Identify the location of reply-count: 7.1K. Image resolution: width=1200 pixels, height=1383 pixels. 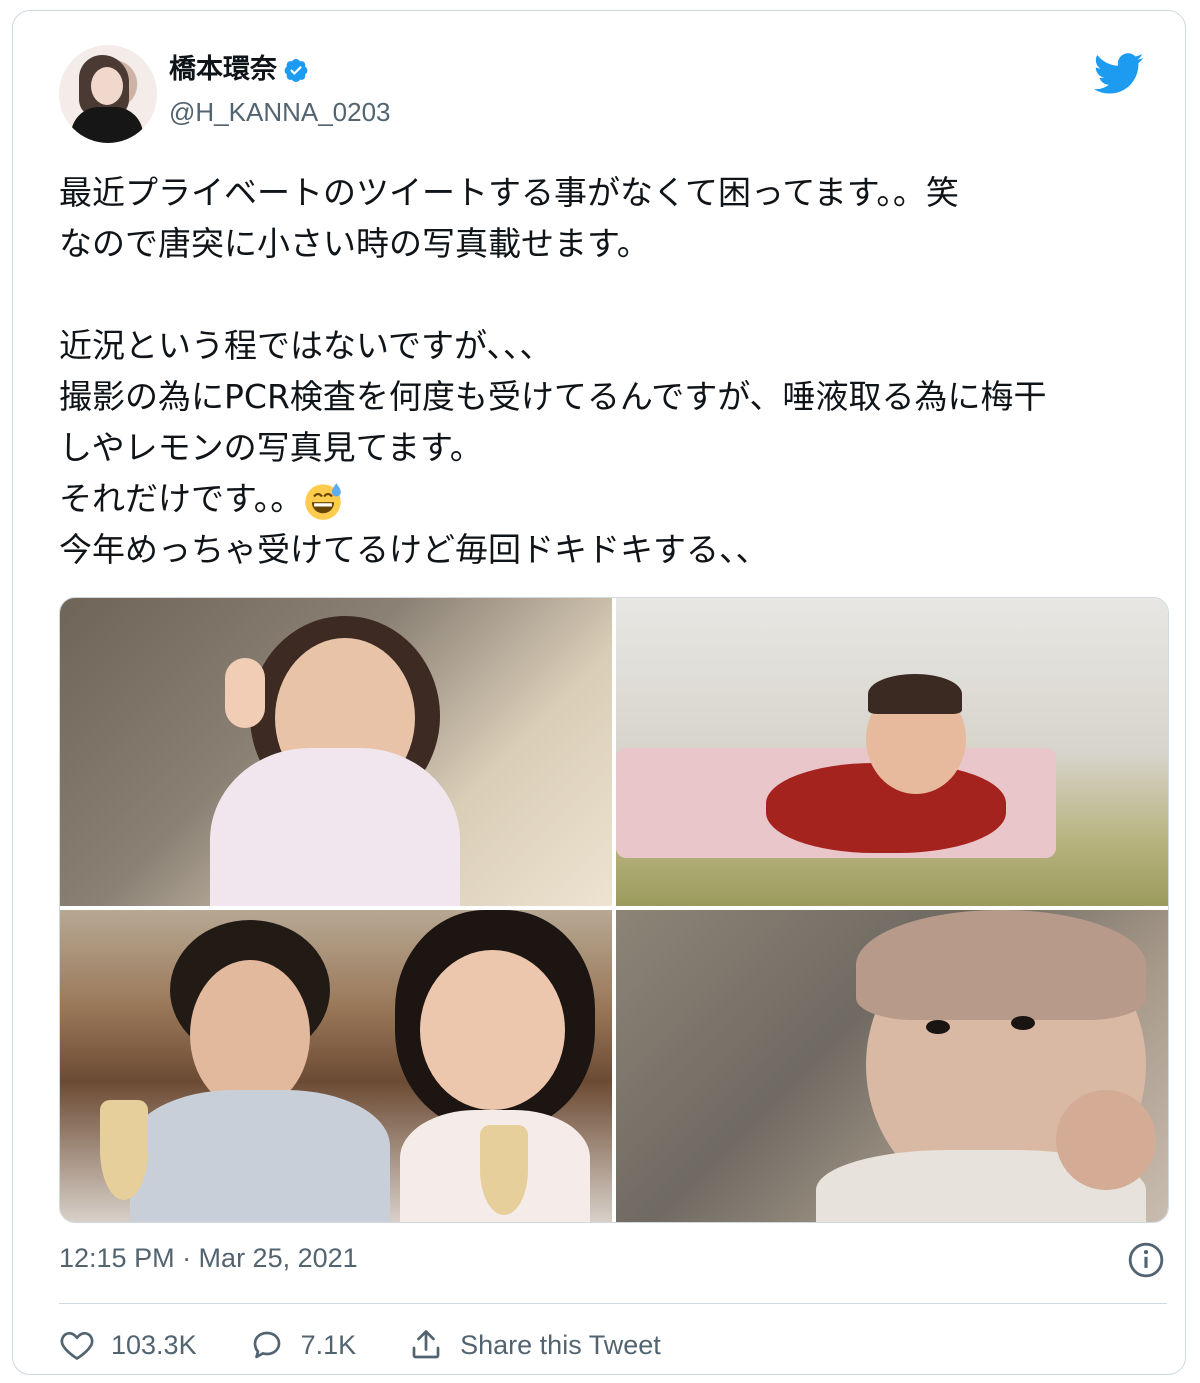
(328, 1344).